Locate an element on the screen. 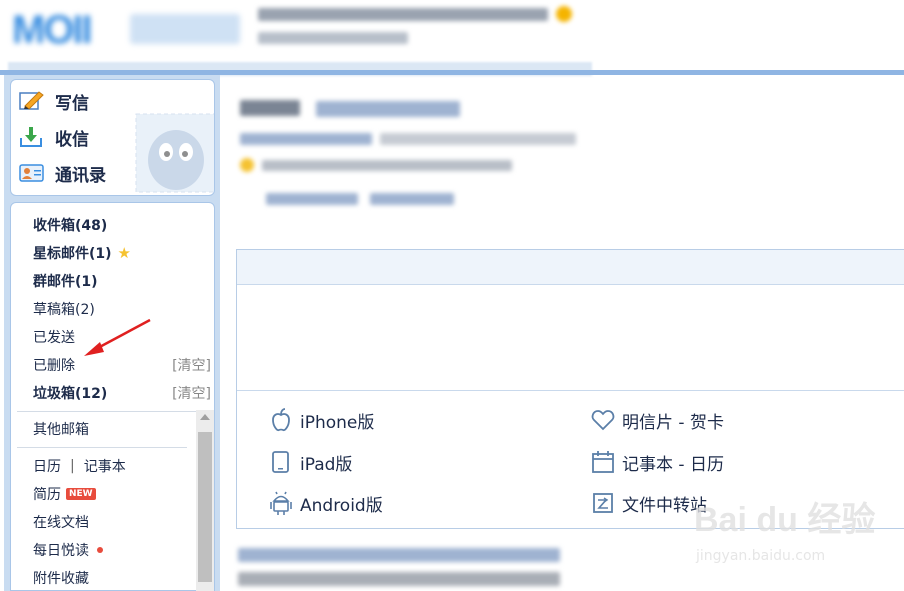 The width and height of the screenshot is (904, 591). tools-calendar-row: 日历 | 记事本 is located at coordinates (122, 466).